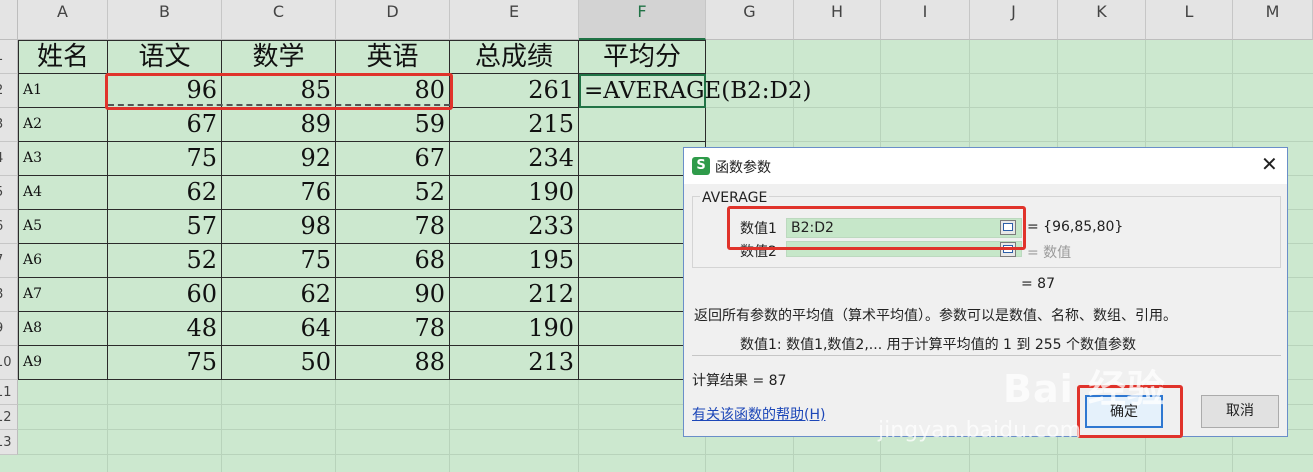  Describe the element at coordinates (165, 295) in the screenshot. I see `table-cell: 60` at that location.